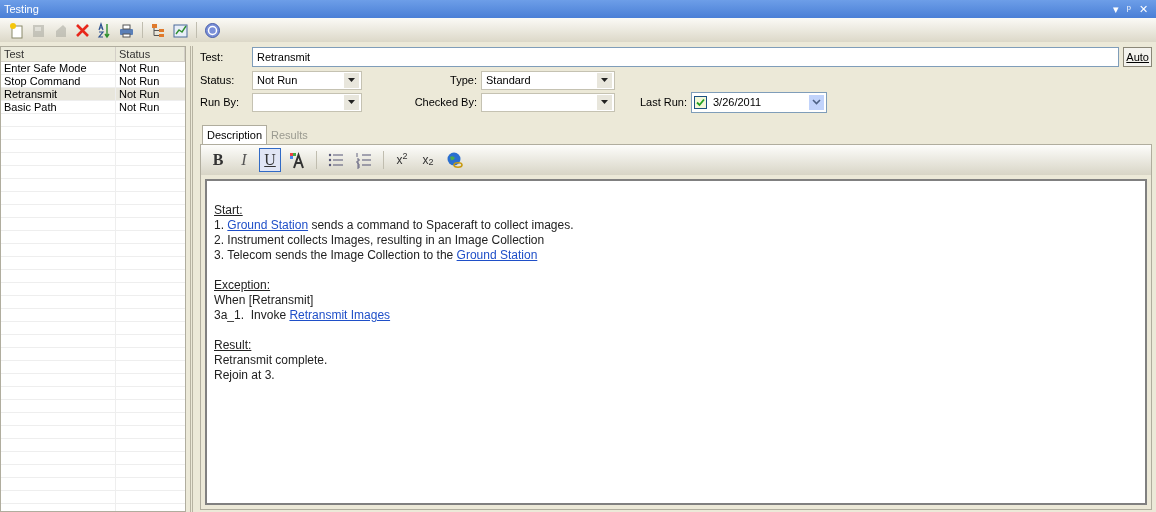 The image size is (1156, 512). Describe the element at coordinates (271, 360) in the screenshot. I see `text-line: Retransmit complete.` at that location.